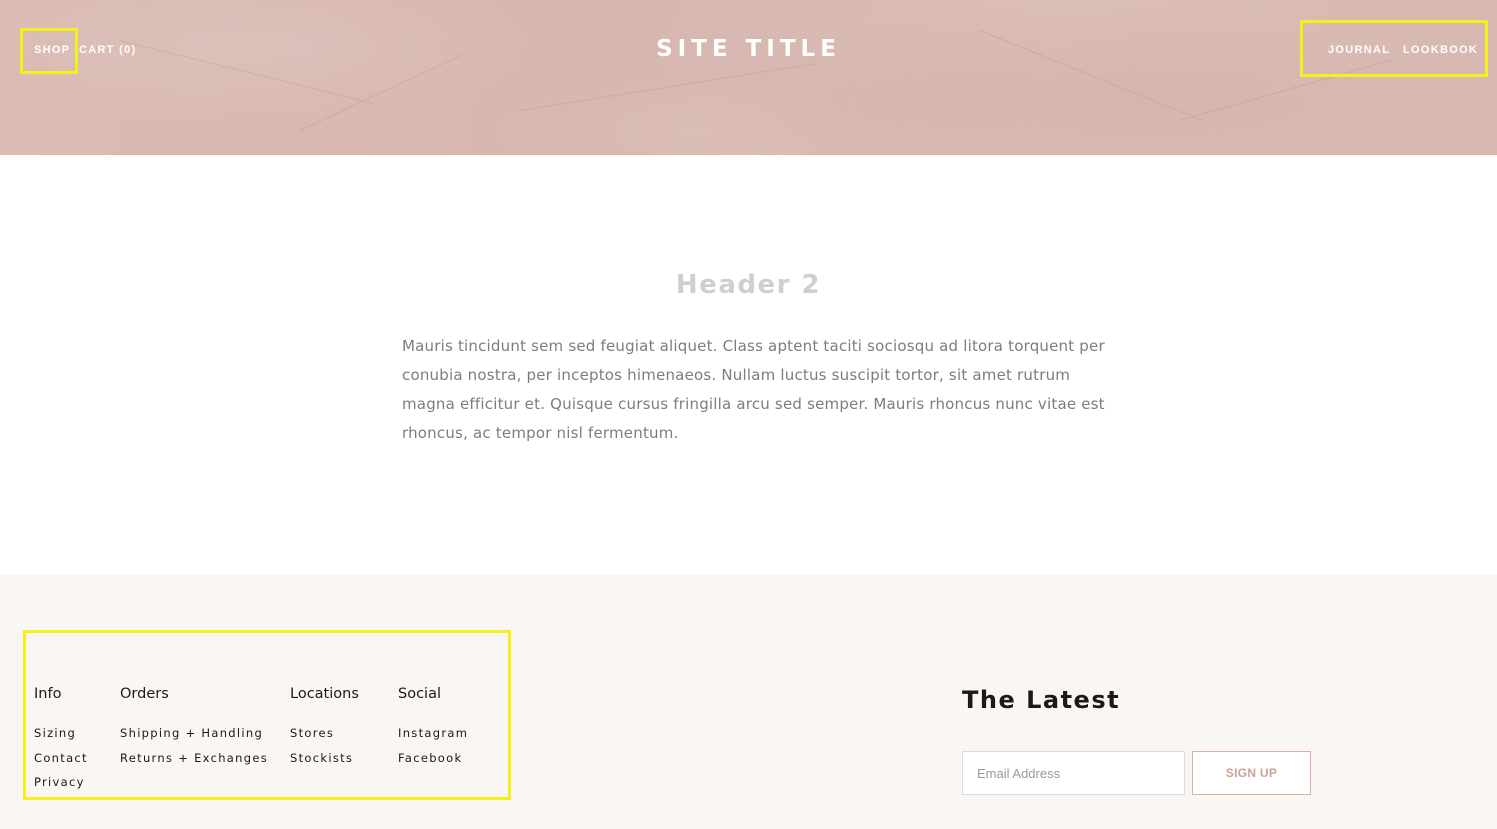 This screenshot has width=1497, height=829. What do you see at coordinates (48, 694) in the screenshot?
I see `footer-column-title: Info` at bounding box center [48, 694].